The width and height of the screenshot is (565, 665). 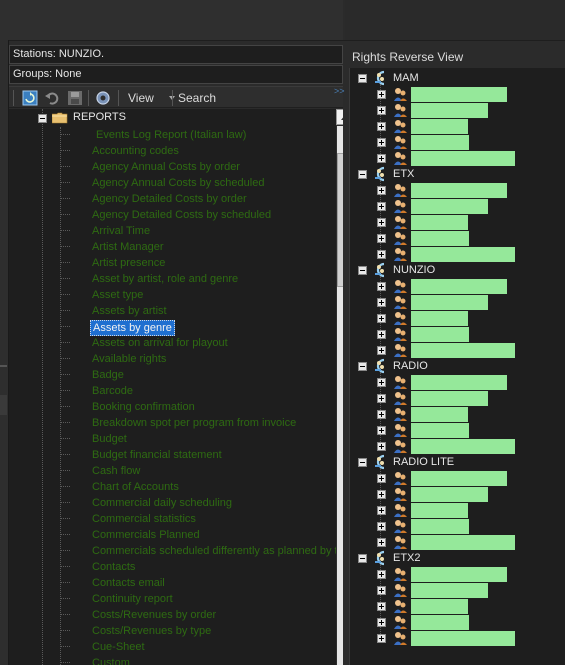 What do you see at coordinates (118, 647) in the screenshot?
I see `tree-item-label: Cue-Sheet` at bounding box center [118, 647].